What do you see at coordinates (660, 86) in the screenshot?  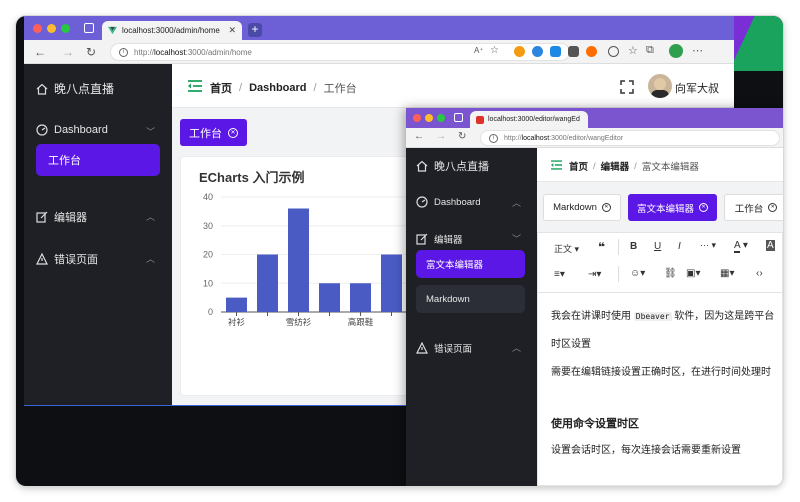 I see `avatar` at bounding box center [660, 86].